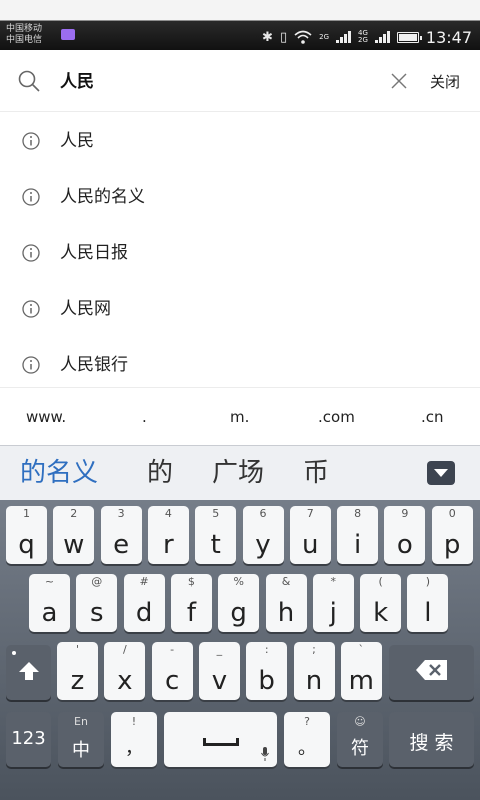 The width and height of the screenshot is (480, 800). I want to click on key-e: 3e, so click(121, 535).